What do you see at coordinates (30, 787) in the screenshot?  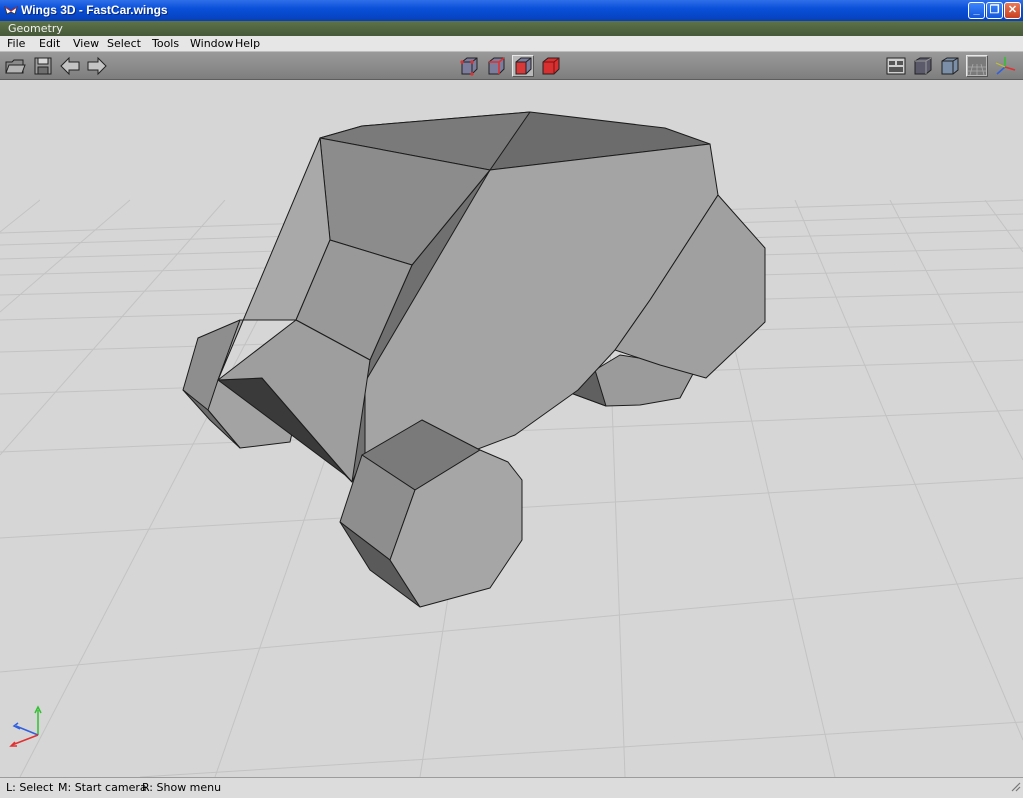 I see `status-hint-left: L: Select` at bounding box center [30, 787].